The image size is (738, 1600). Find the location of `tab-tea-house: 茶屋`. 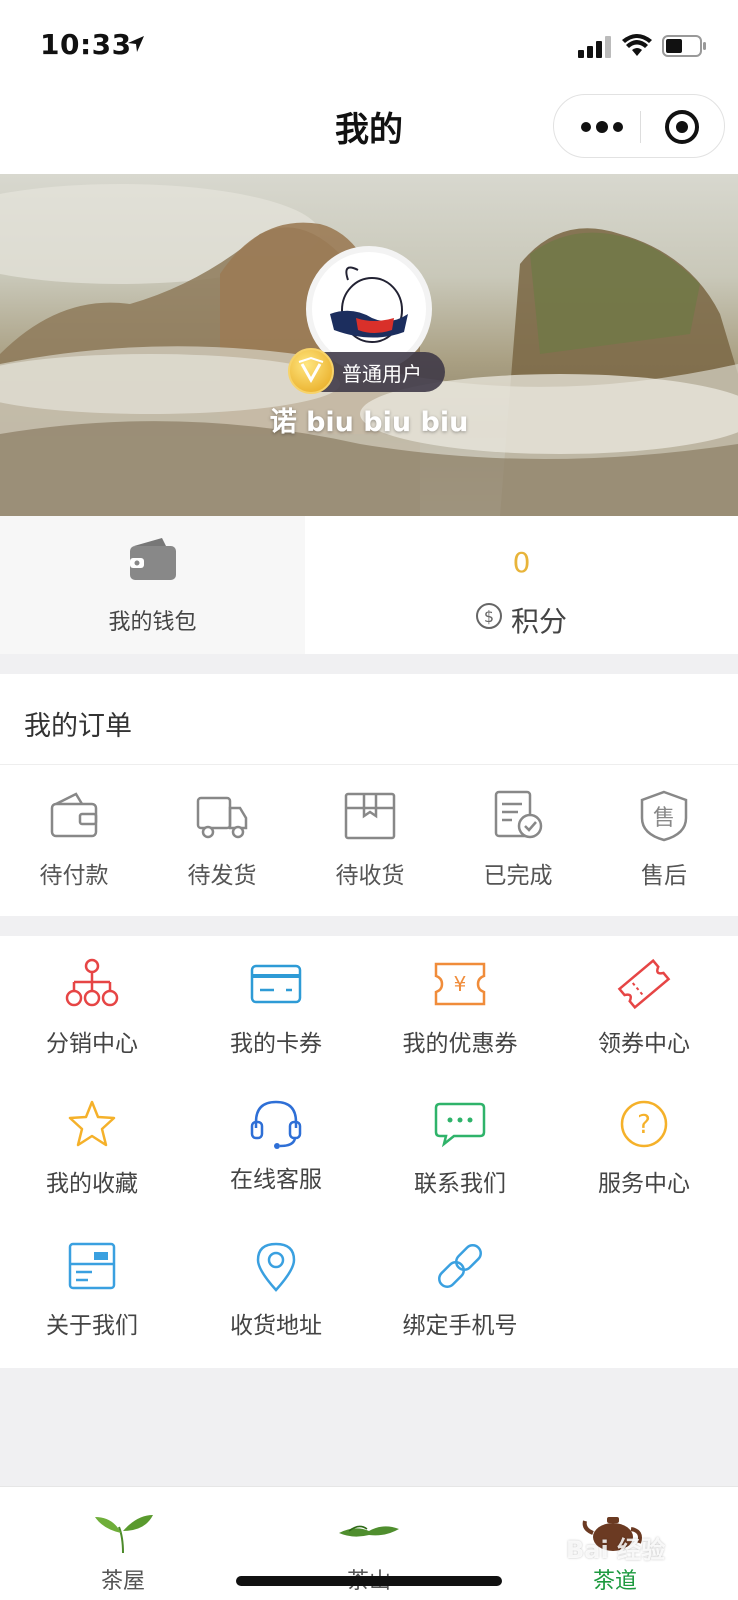

tab-tea-house: 茶屋 is located at coordinates (123, 1543).